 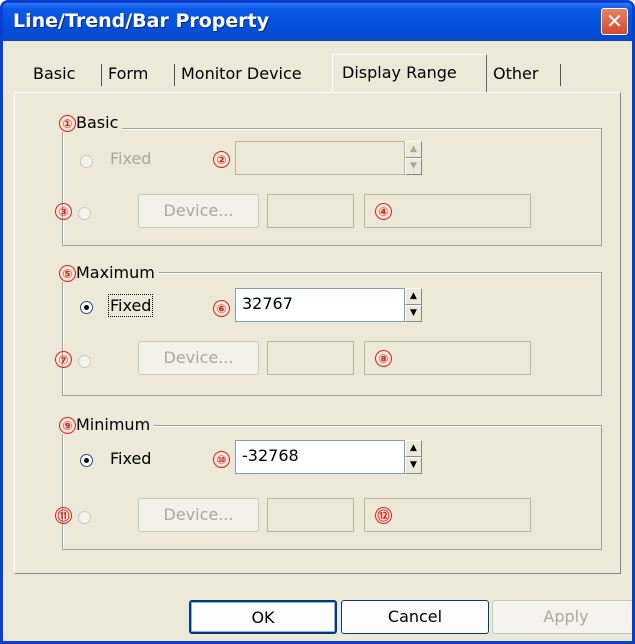 I want to click on marker-6: ⑥, so click(x=221, y=308).